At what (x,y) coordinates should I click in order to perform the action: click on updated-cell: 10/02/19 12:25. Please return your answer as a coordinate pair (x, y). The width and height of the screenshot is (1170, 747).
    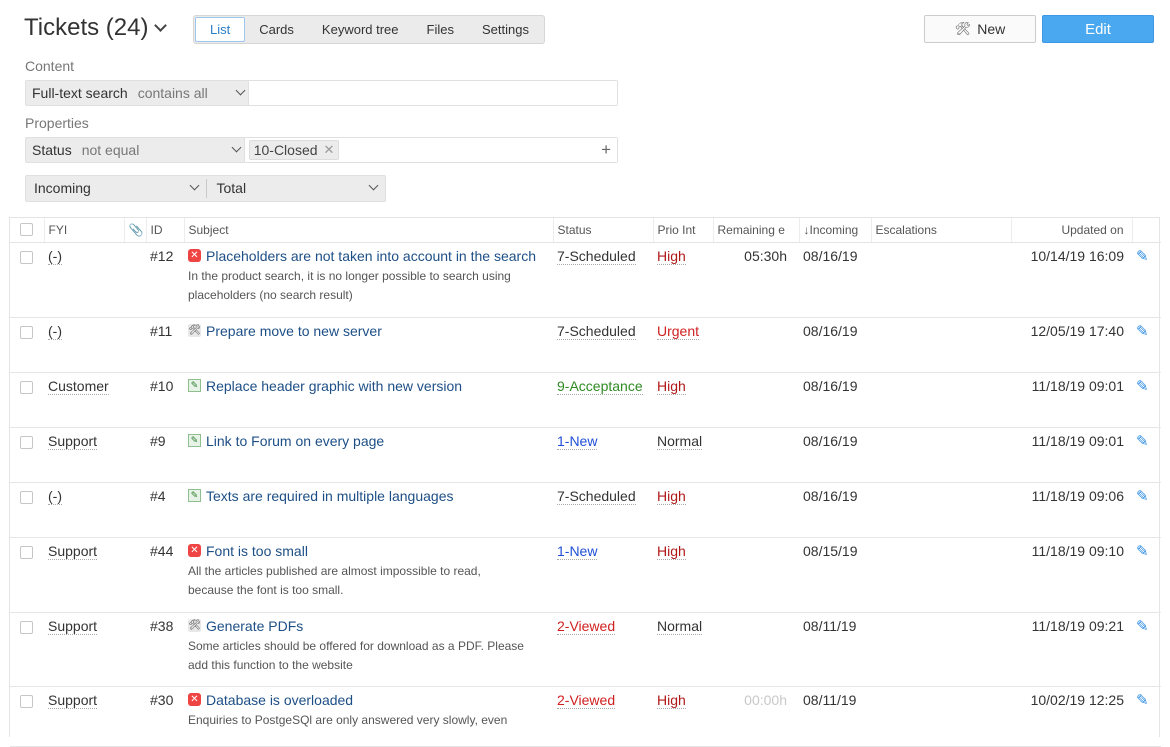
    Looking at the image, I should click on (1071, 716).